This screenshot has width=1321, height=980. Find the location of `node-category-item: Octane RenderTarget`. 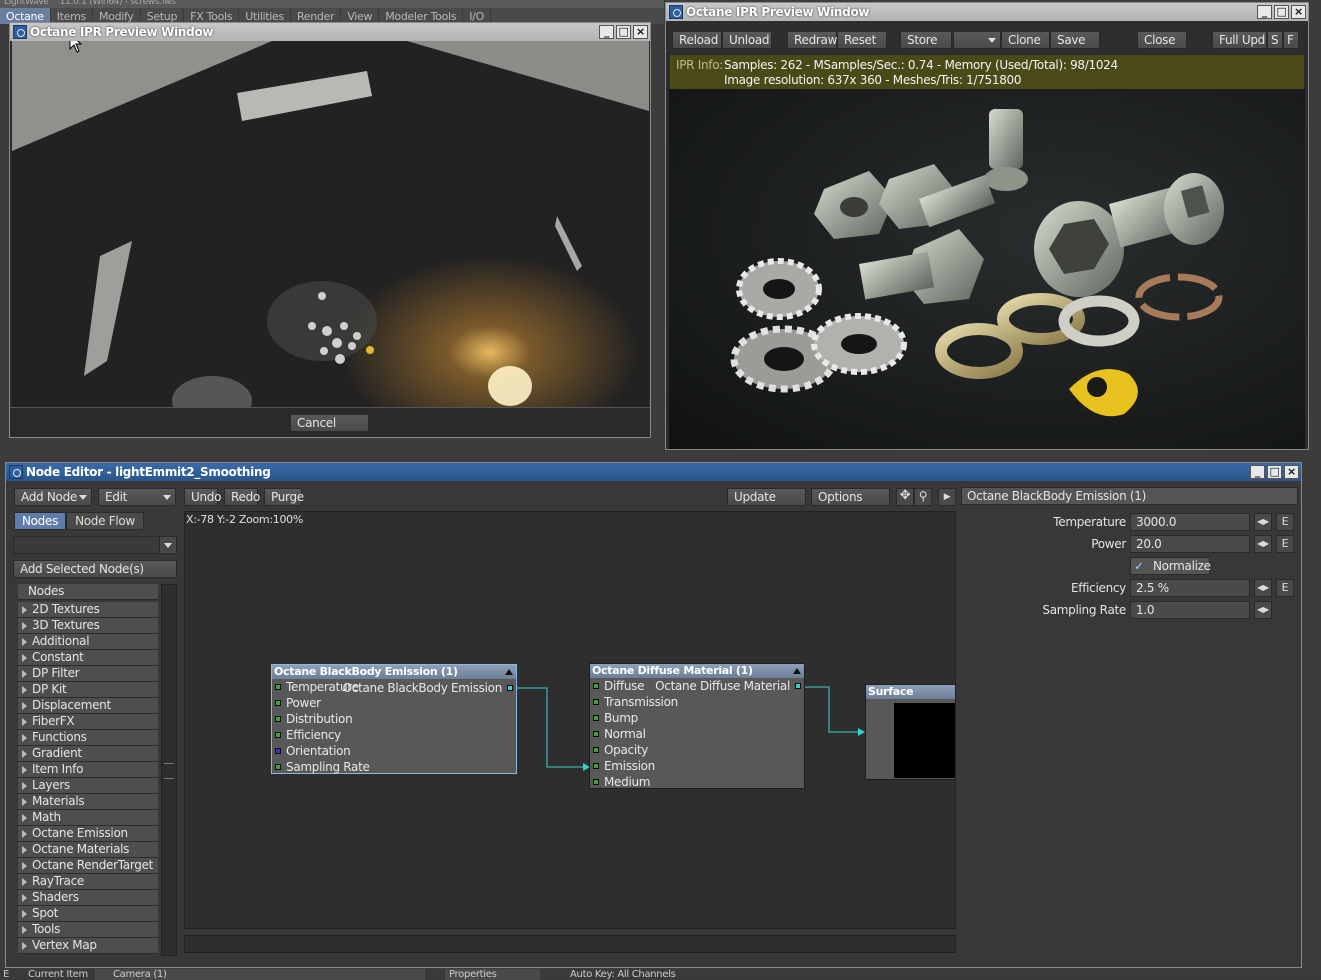

node-category-item: Octane RenderTarget is located at coordinates (88, 866).